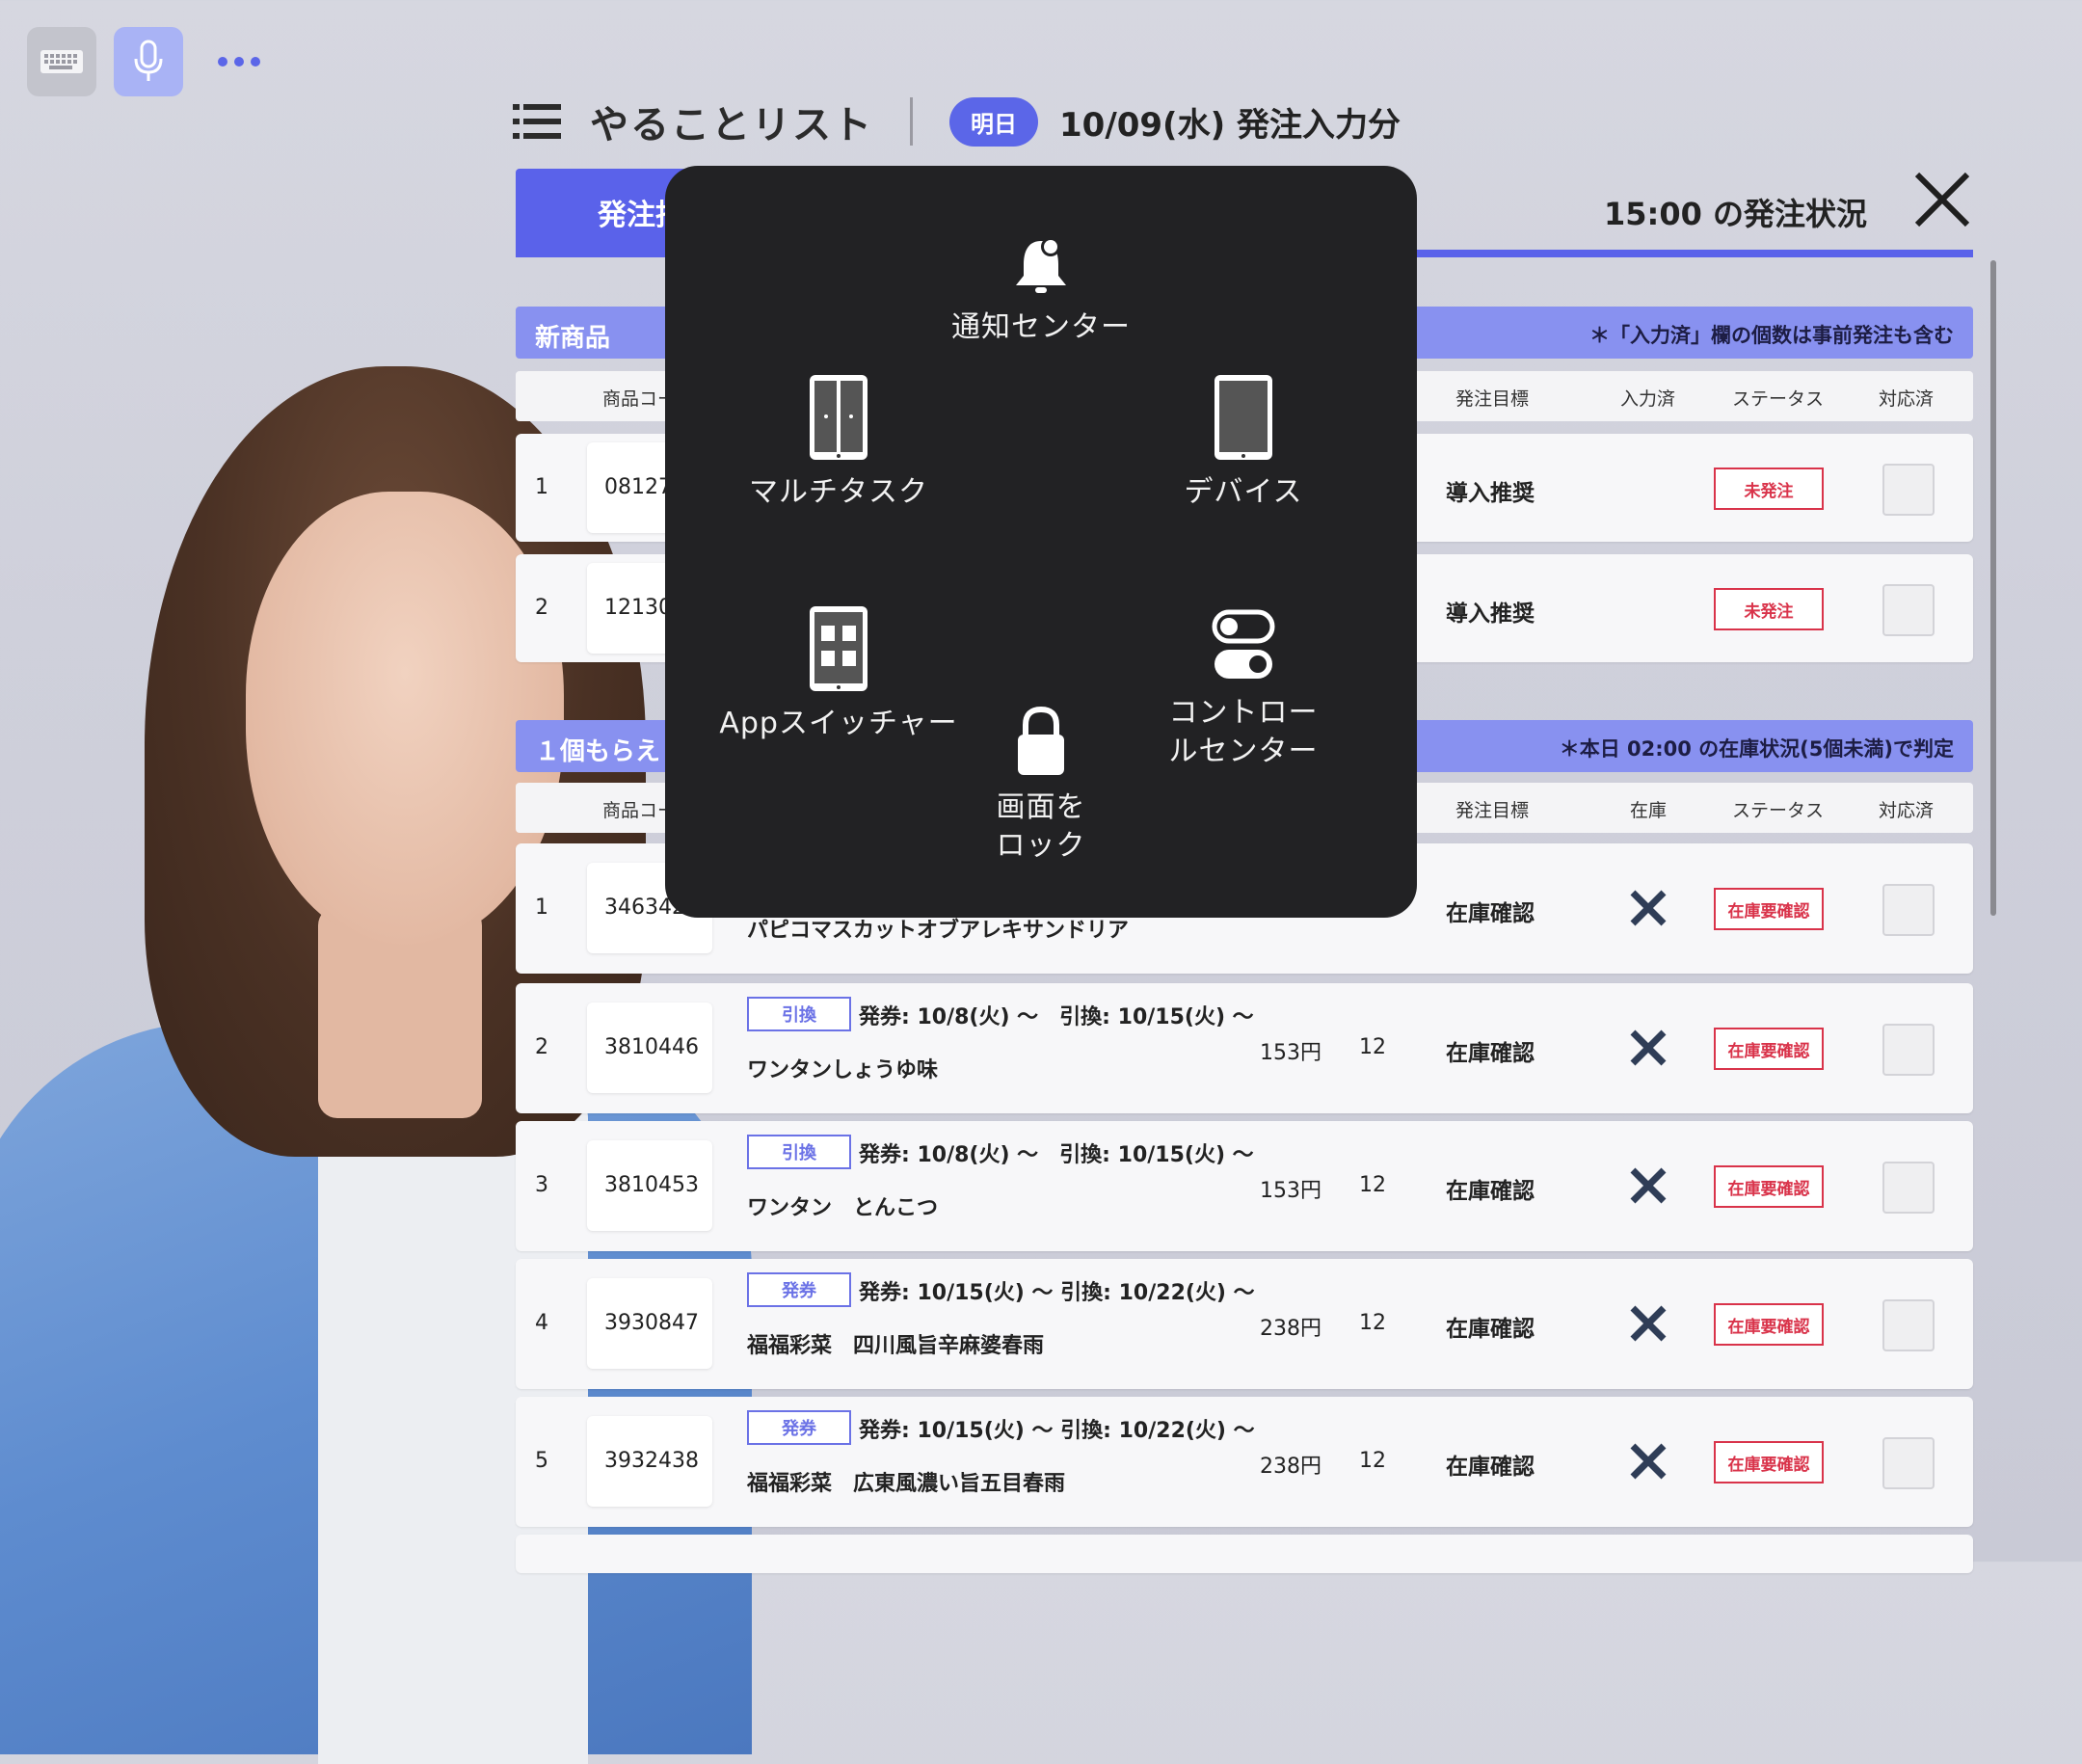  I want to click on microphone-button, so click(148, 61).